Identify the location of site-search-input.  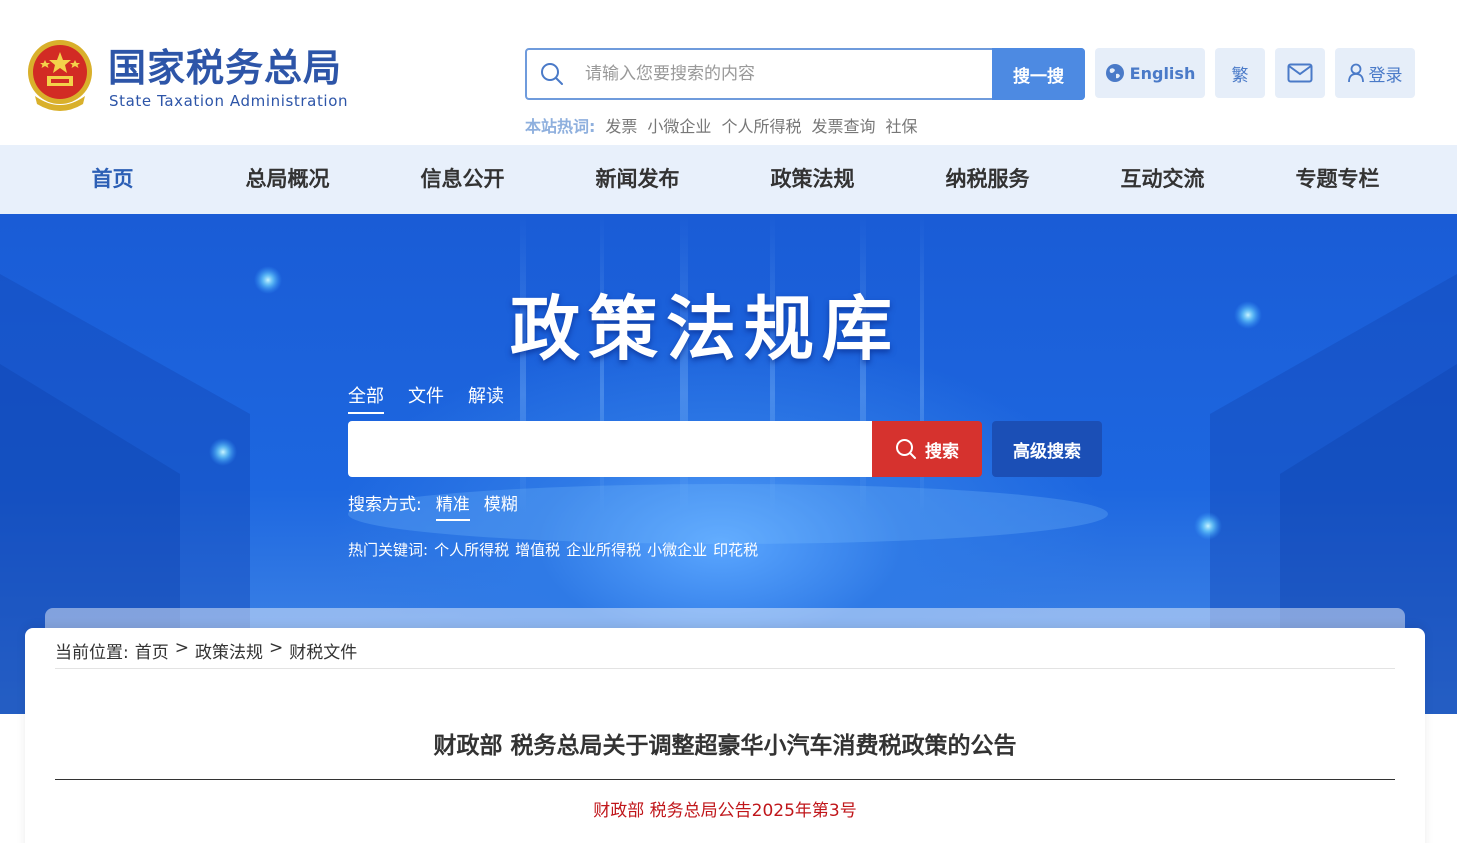
(785, 74).